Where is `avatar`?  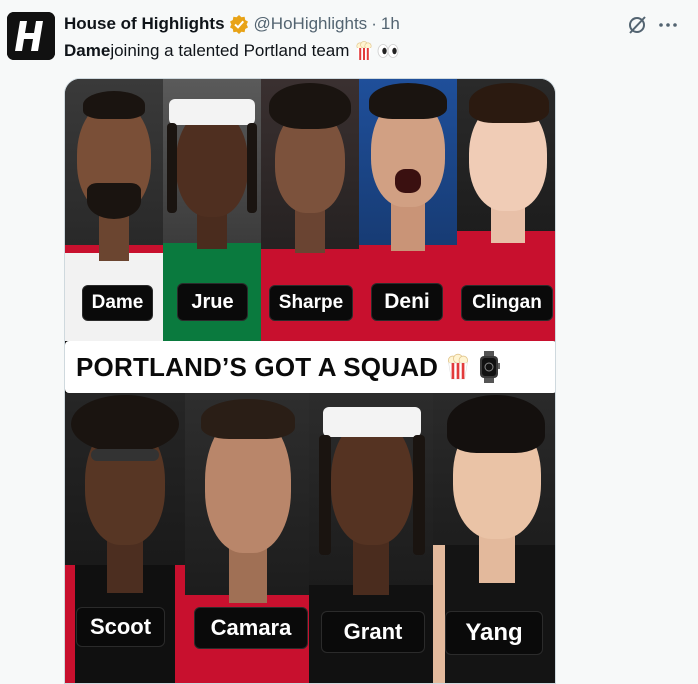
avatar is located at coordinates (31, 36).